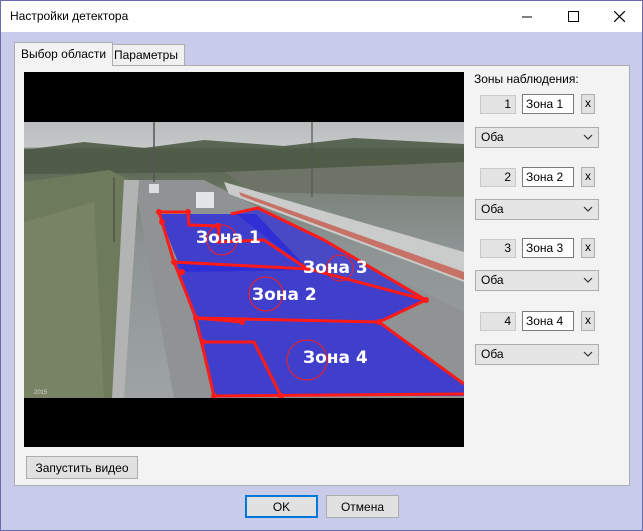 The image size is (643, 531). I want to click on tab-area-selection: Выбор области, so click(64, 54).